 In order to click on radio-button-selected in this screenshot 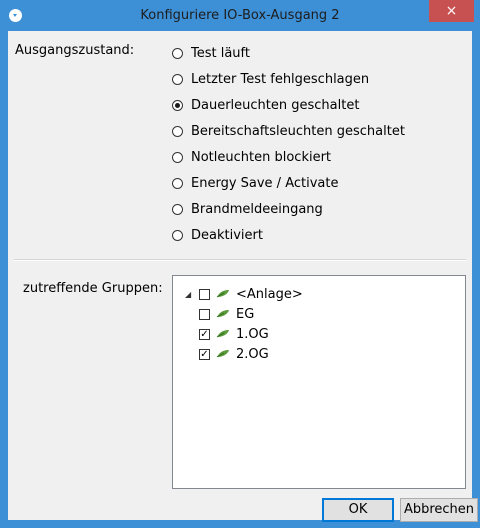, I will do `click(177, 105)`.